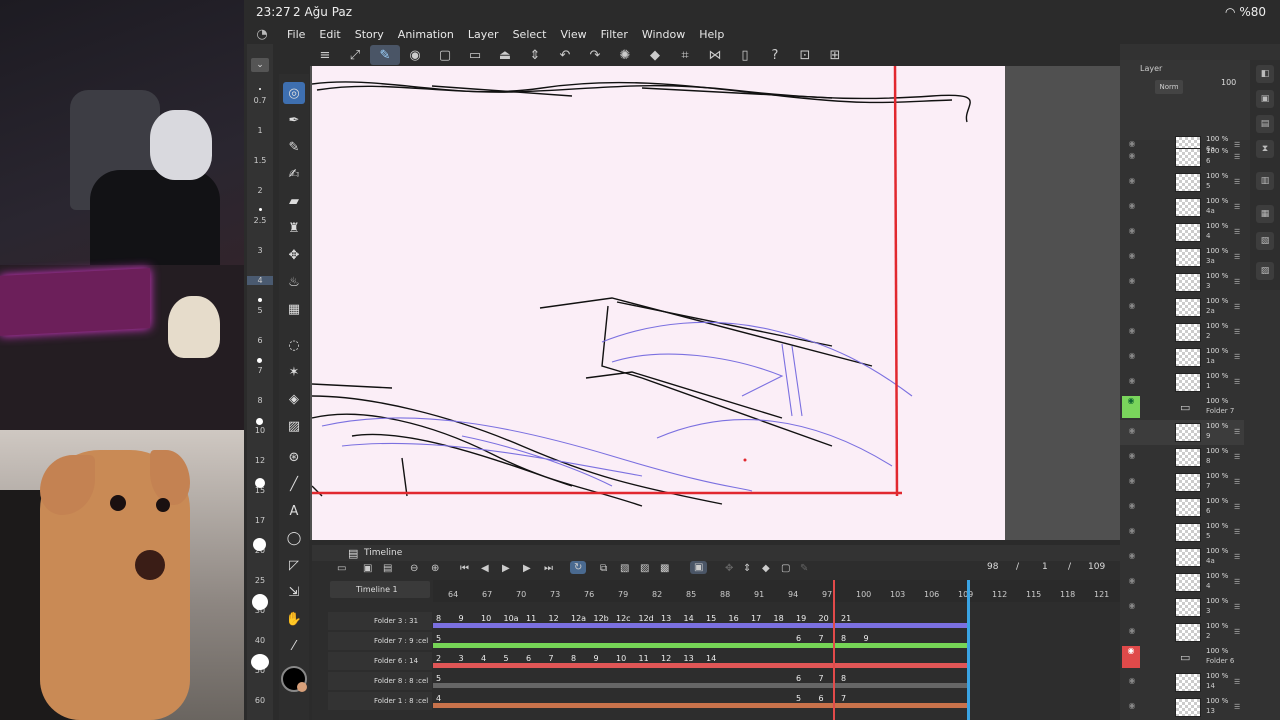  I want to click on playhead, so click(834, 650).